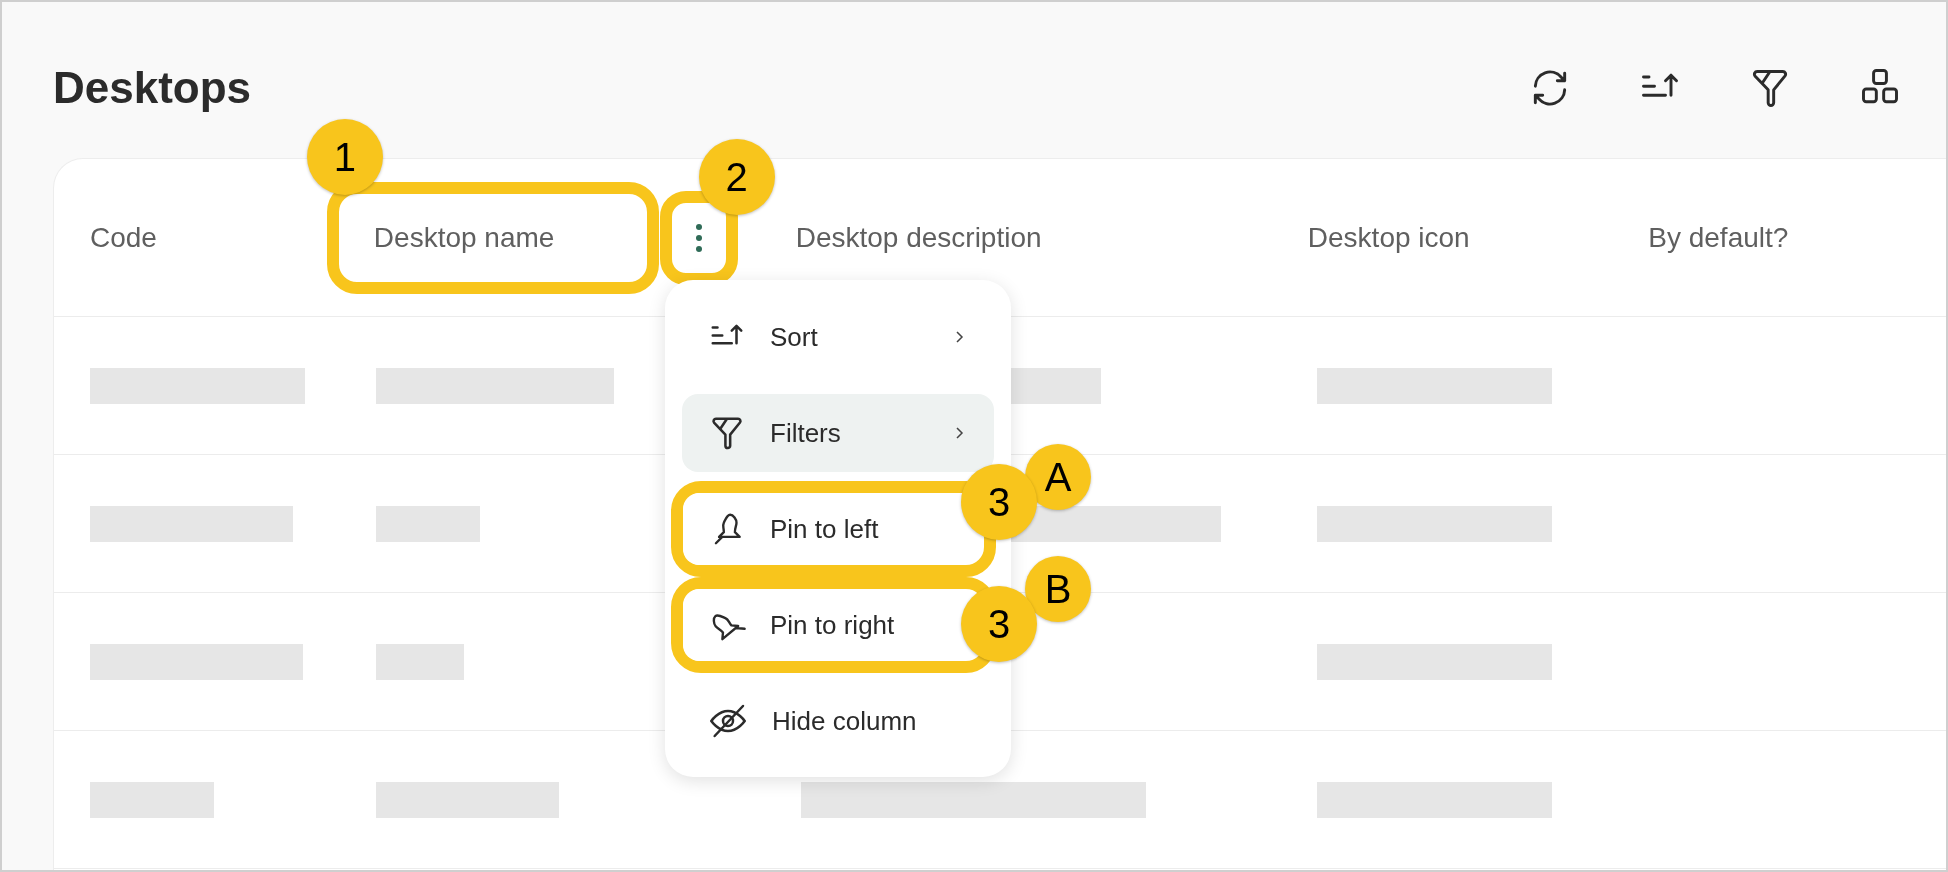 The width and height of the screenshot is (1948, 872). I want to click on column-header: Code, so click(123, 237).